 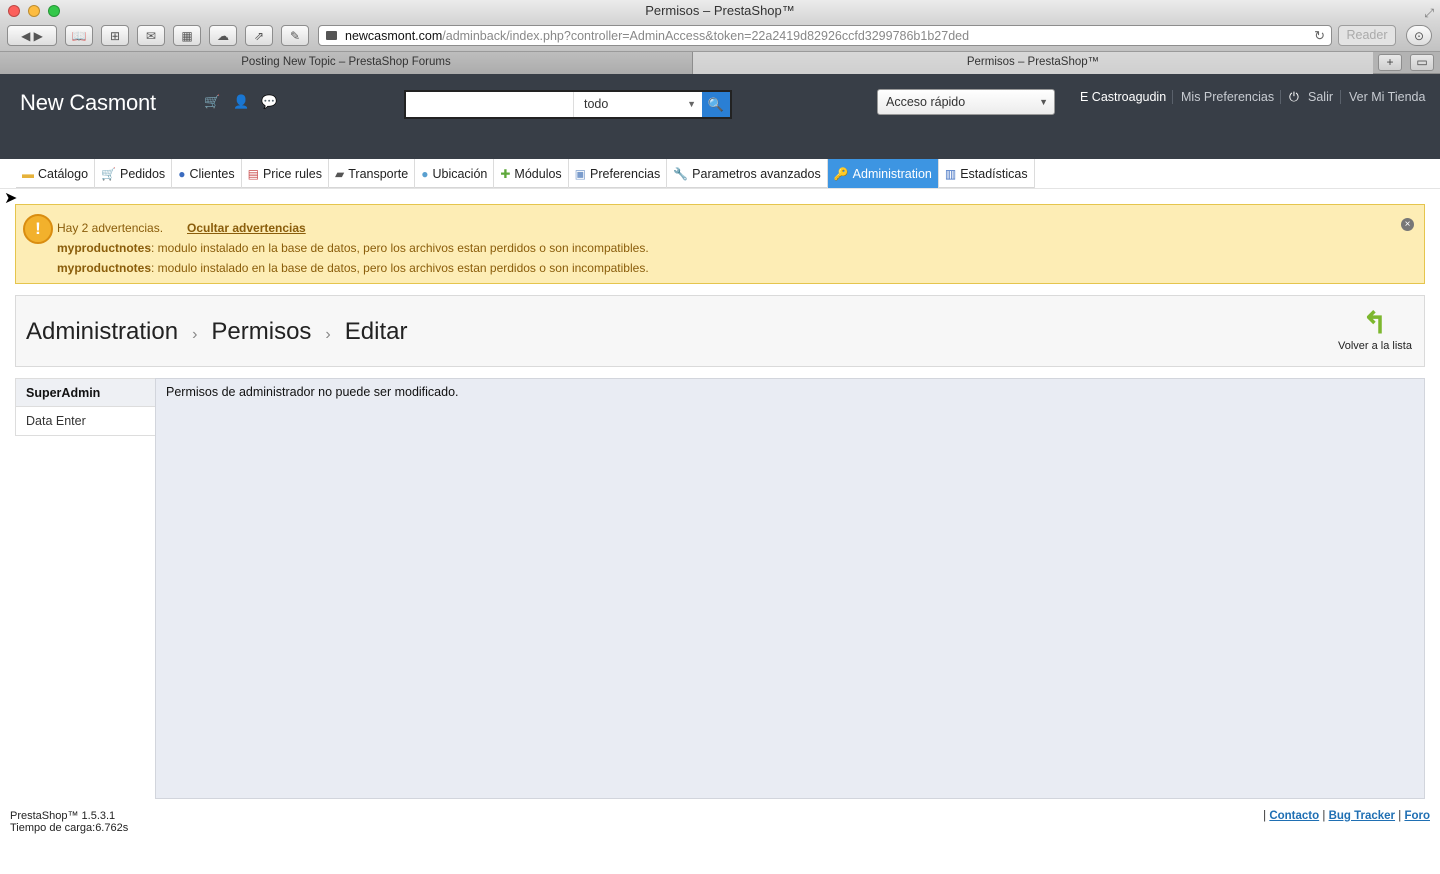 I want to click on return-arrow-icon: ↰, so click(x=1375, y=323).